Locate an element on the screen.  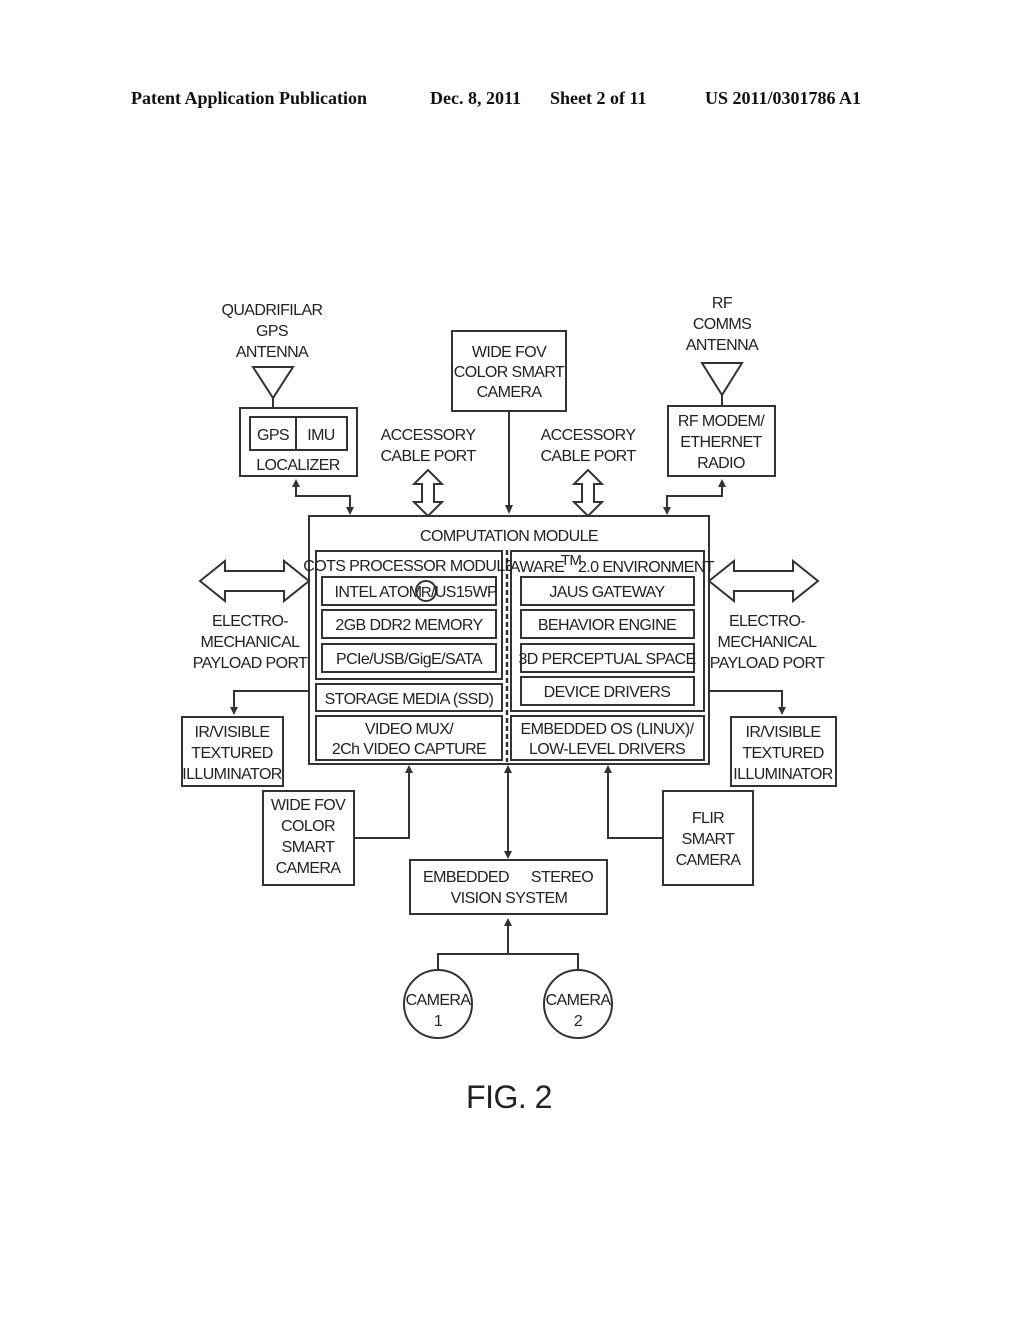
storage-media-label: STORAGE MEDIA (SSD) is located at coordinates (409, 699).